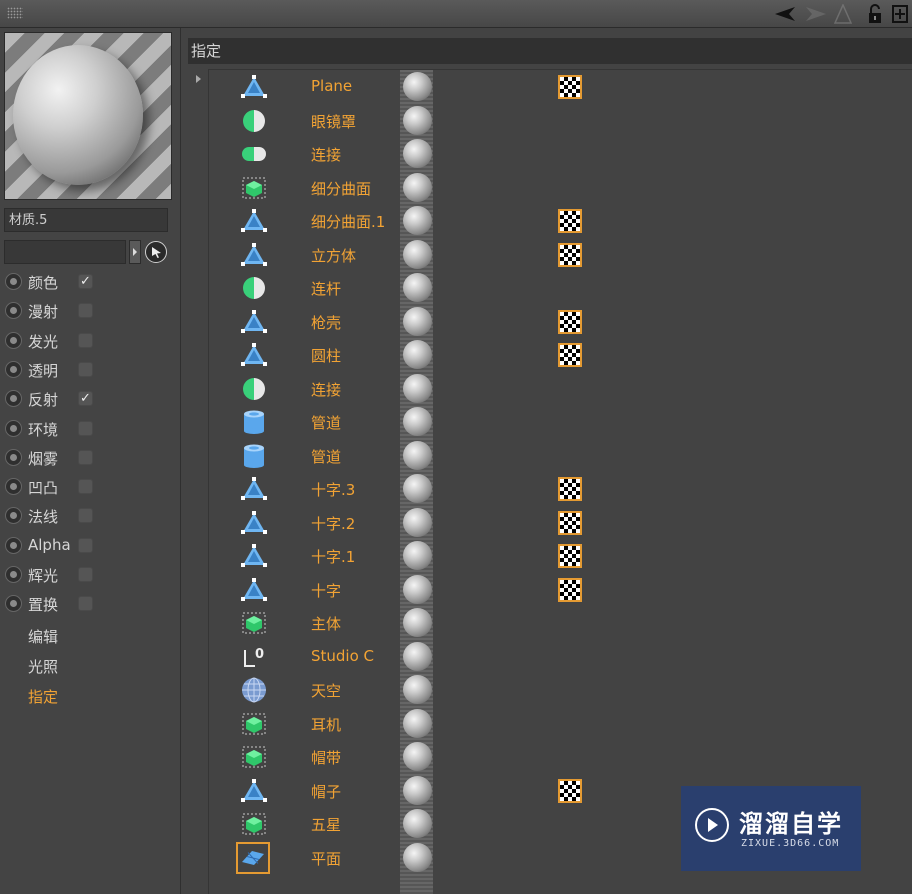 The height and width of the screenshot is (894, 912). I want to click on object-name: 天空, so click(326, 690).